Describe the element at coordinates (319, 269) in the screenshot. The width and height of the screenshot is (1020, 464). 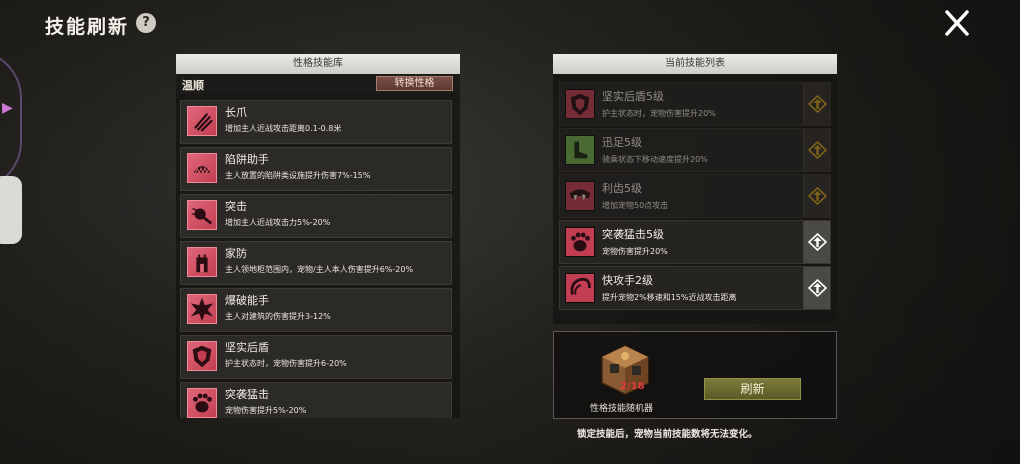
I see `skill-desc: 主人领地柜范围内，宠物/主人本人伤害提升6%-20%` at that location.